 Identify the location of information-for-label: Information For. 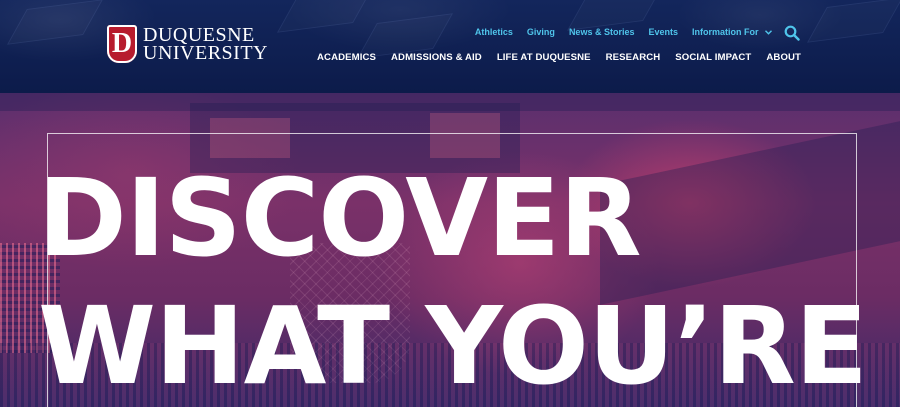
(725, 32).